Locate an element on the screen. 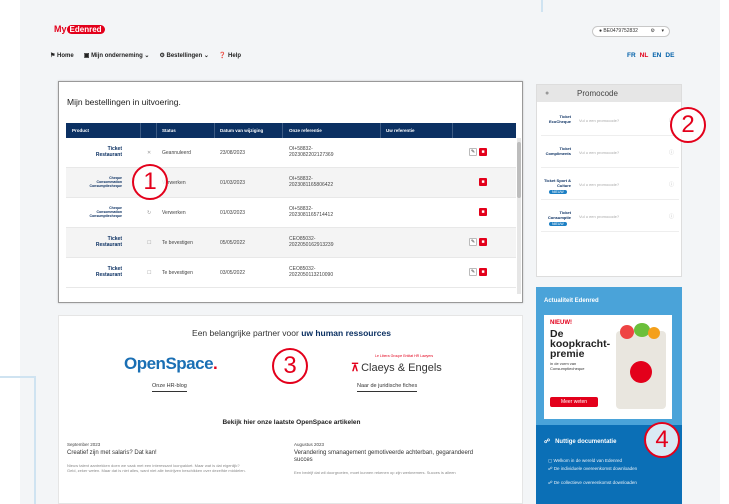 This screenshot has width=729, height=504. nav-orders: ⚙ Bestellingen ⌄ is located at coordinates (183, 55).